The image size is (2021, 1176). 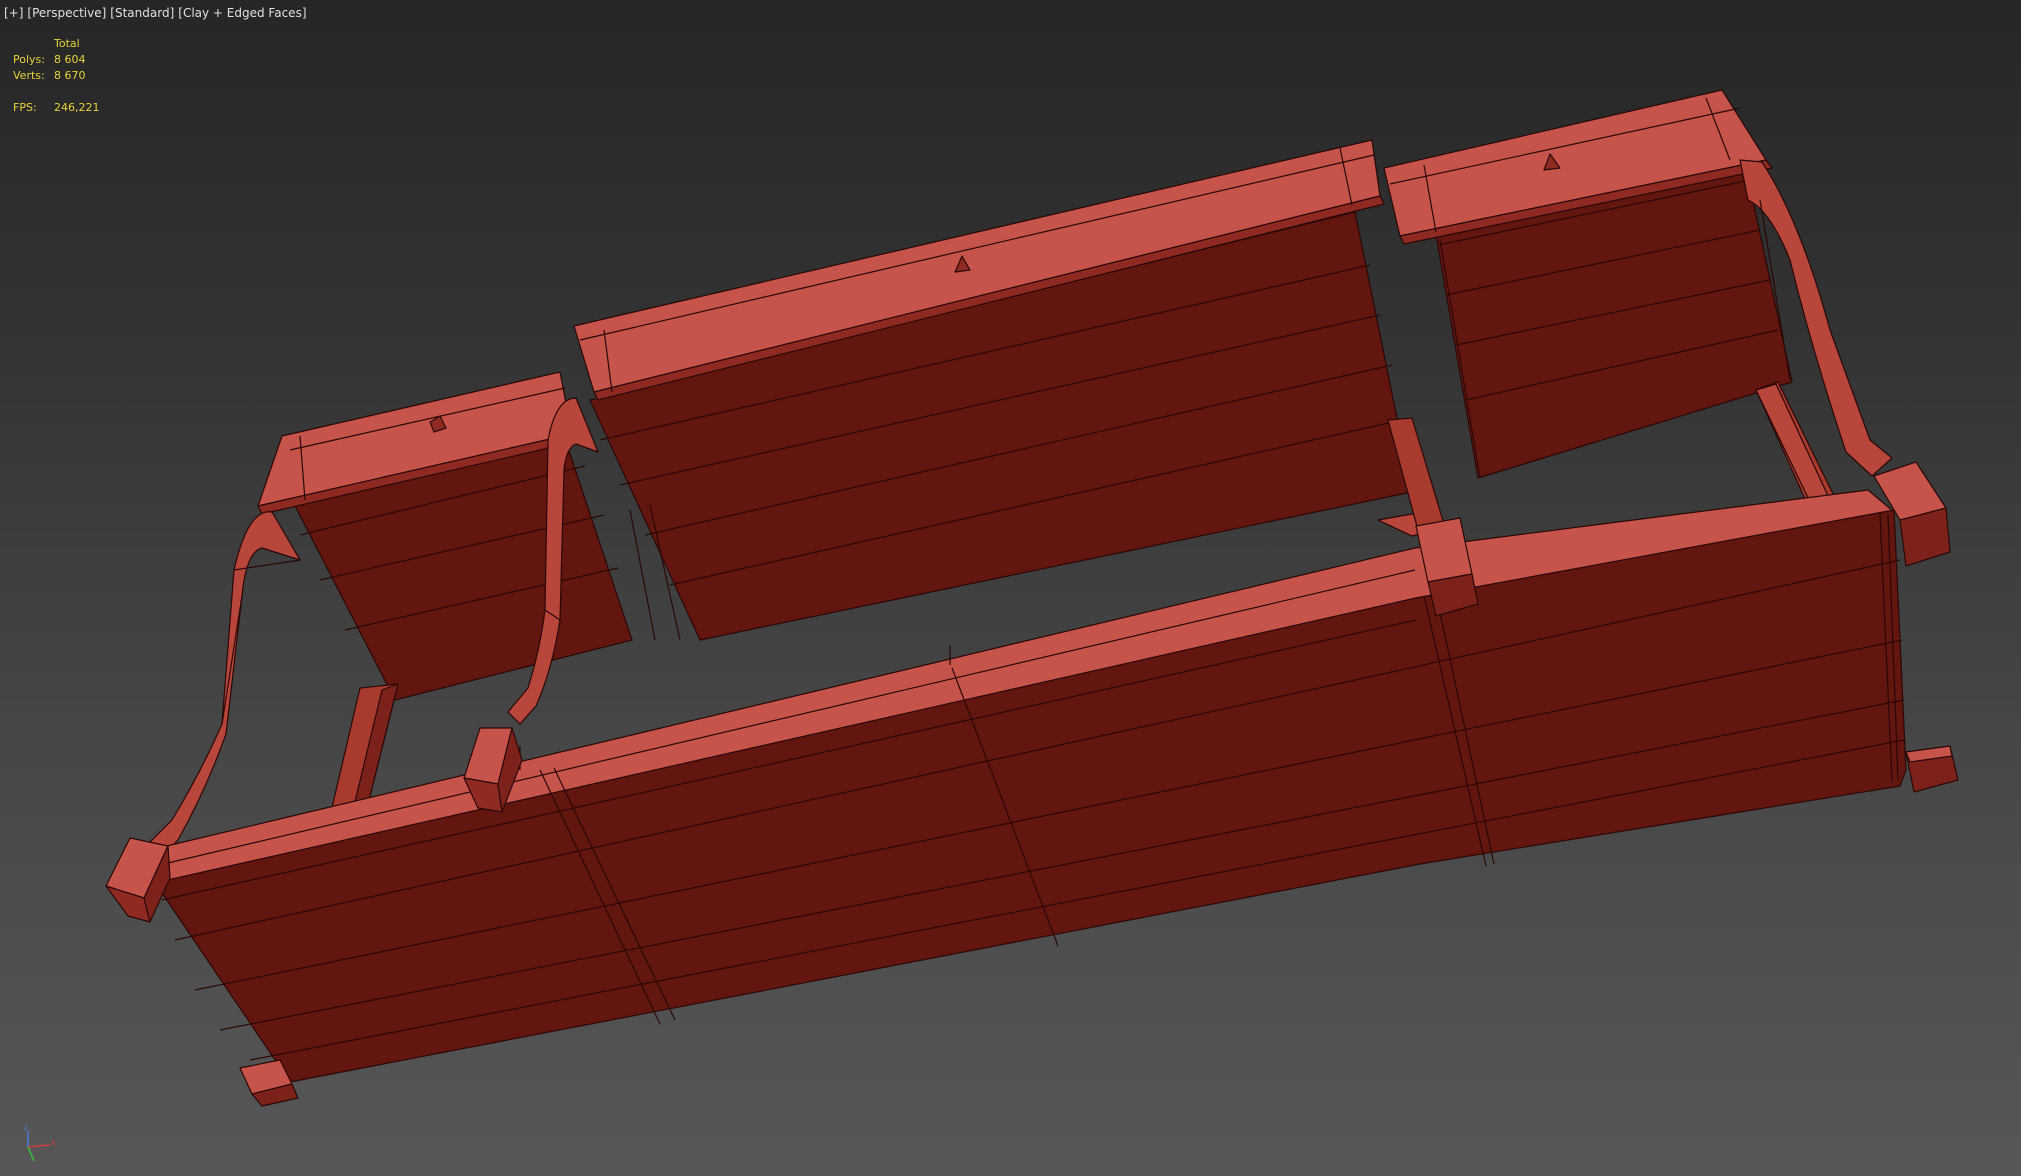 I want to click on axis-gizmo: z x, so click(x=40, y=1143).